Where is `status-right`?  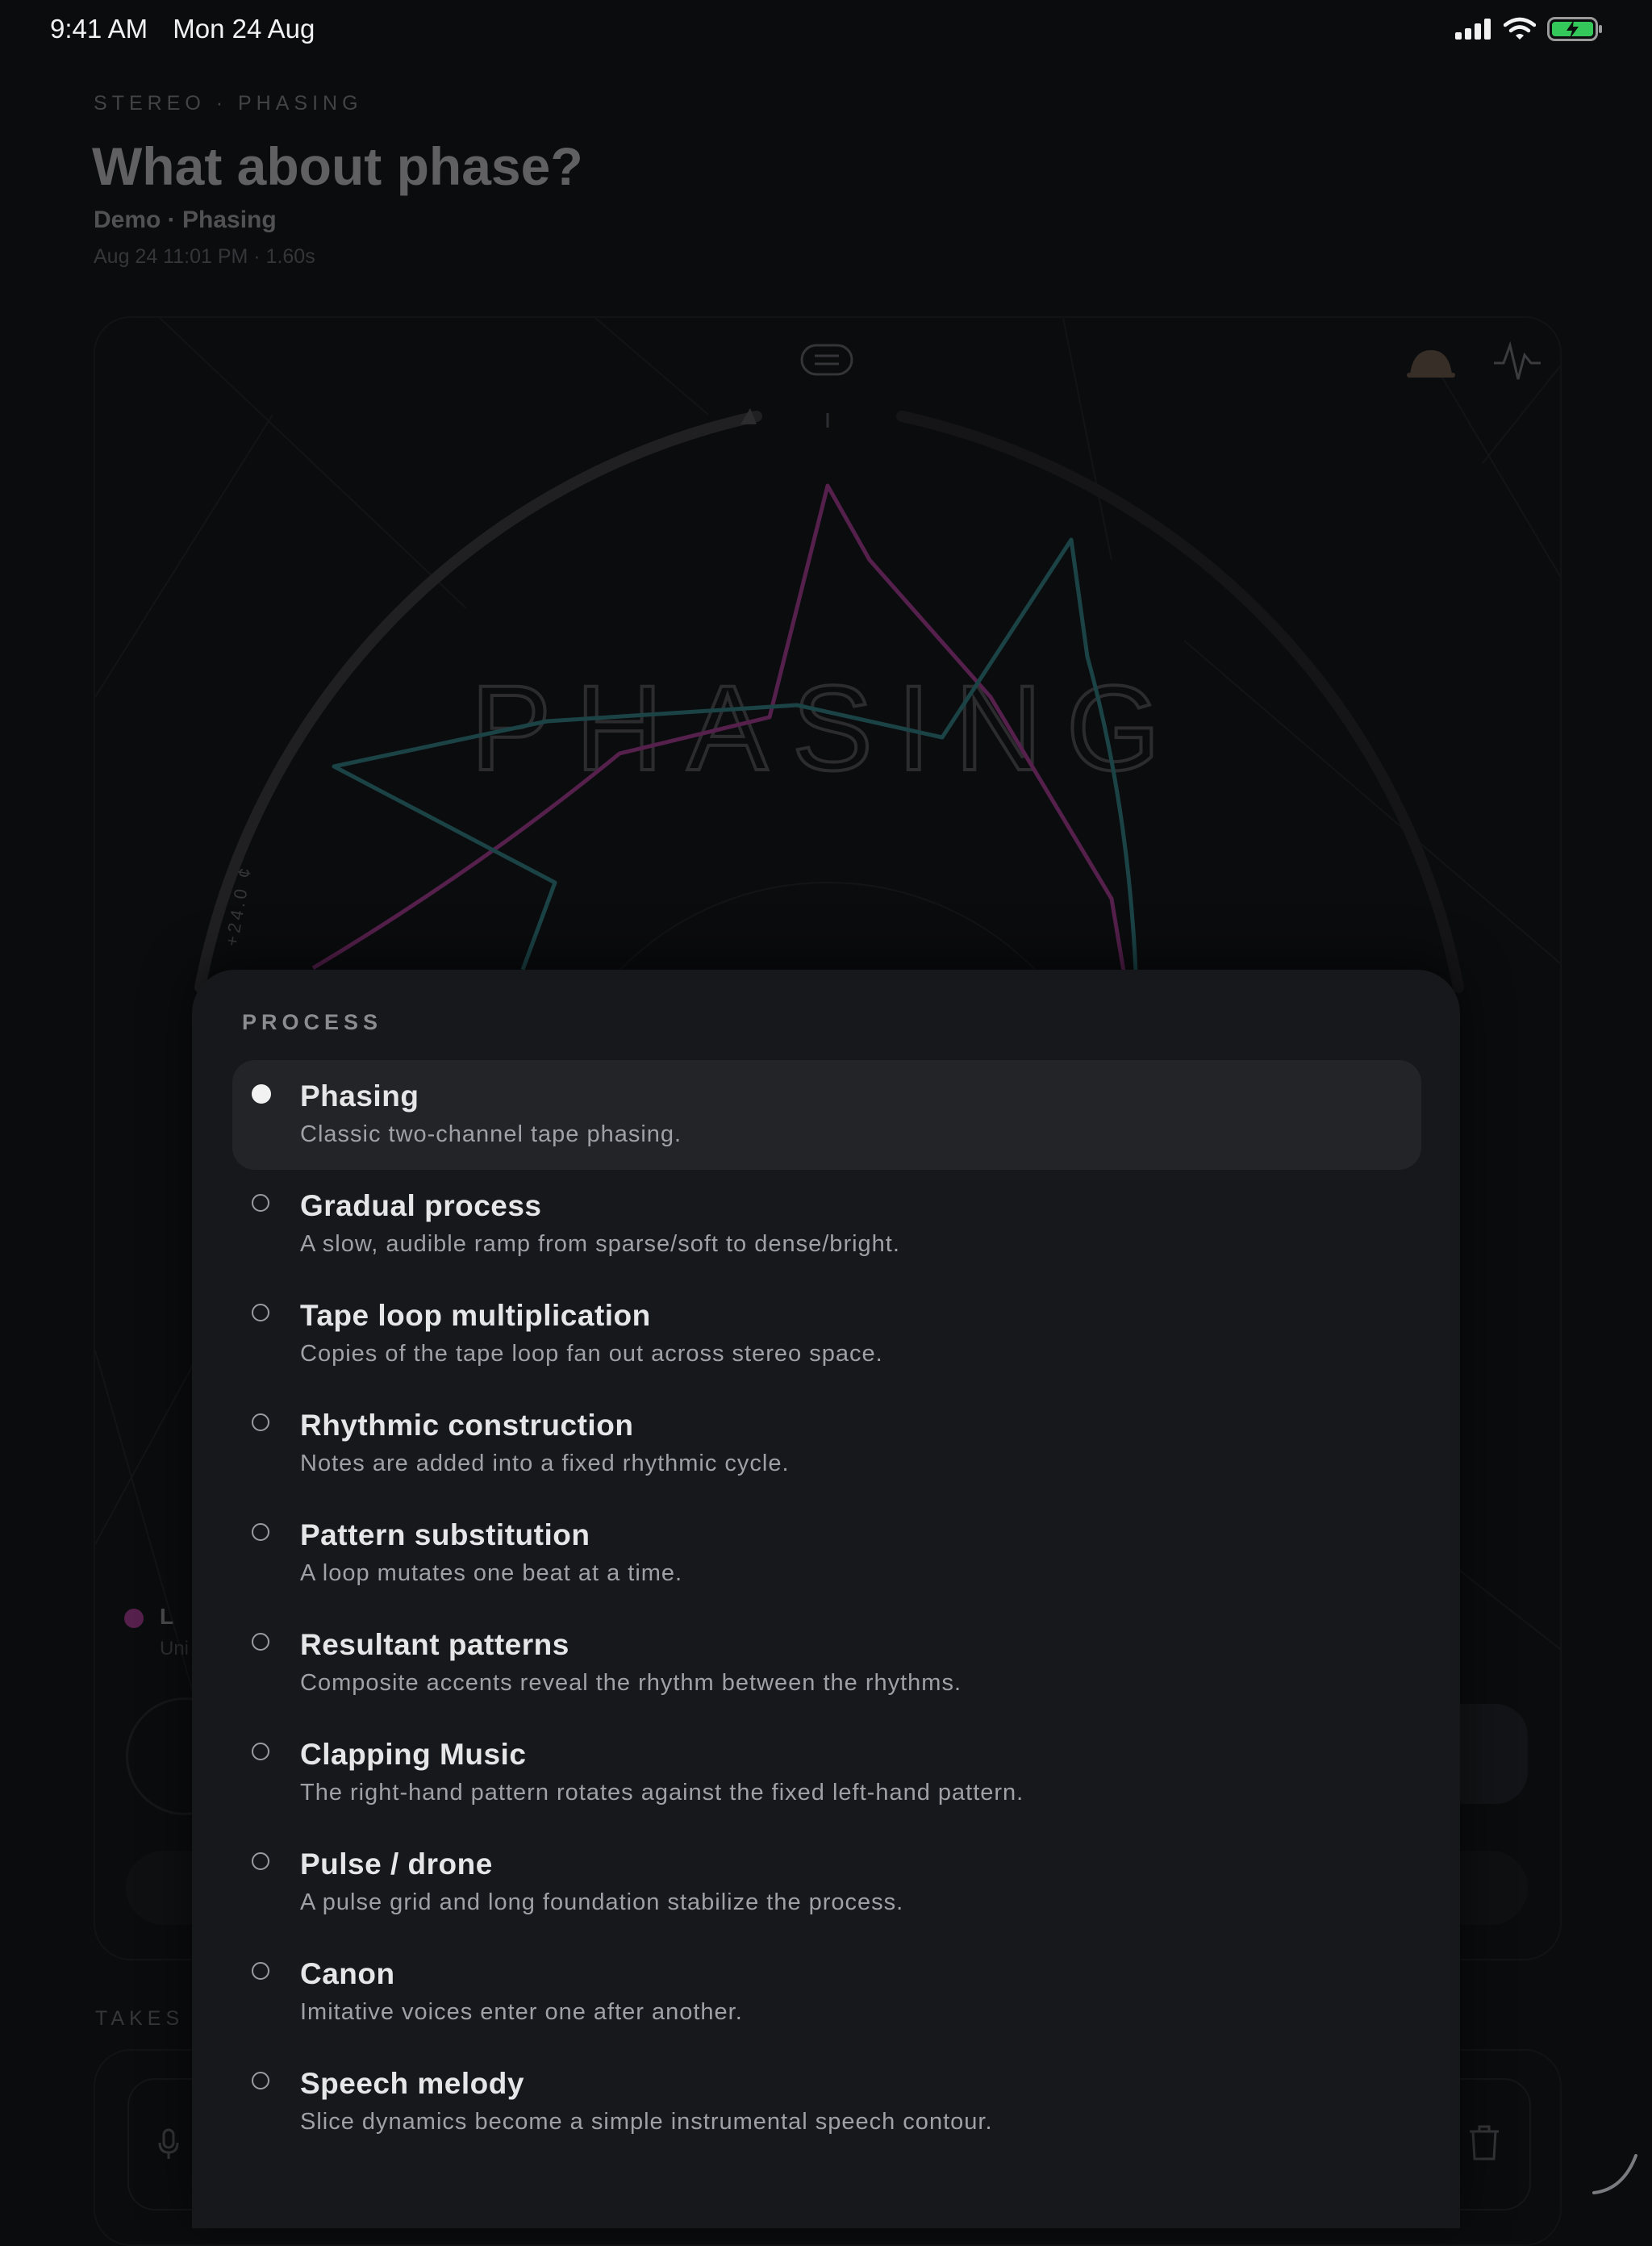 status-right is located at coordinates (1530, 29).